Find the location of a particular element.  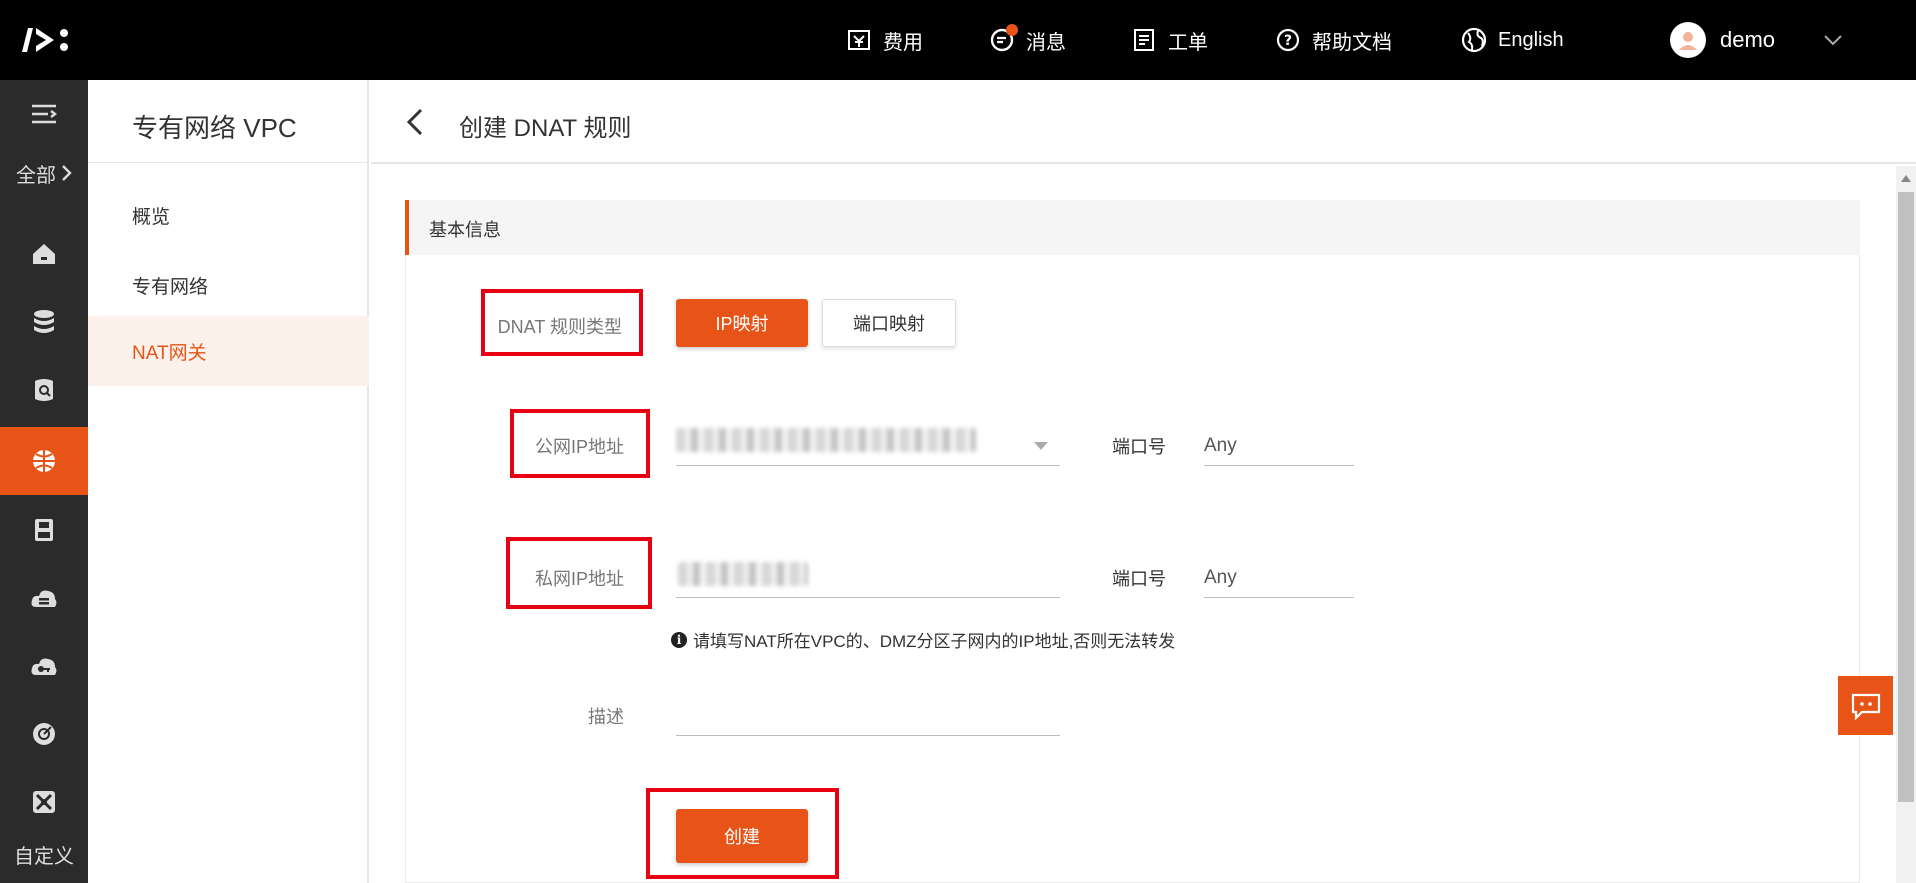

private-ip-input is located at coordinates (868, 575).